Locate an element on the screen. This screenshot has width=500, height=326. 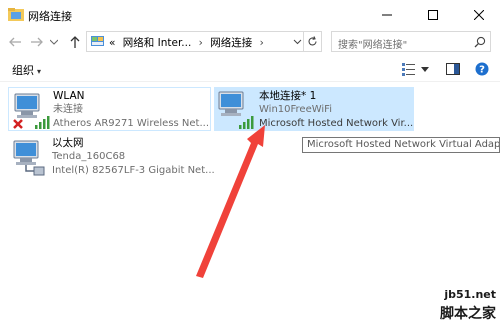
watermark-brand: 脚本之家 is located at coordinates (468, 314).